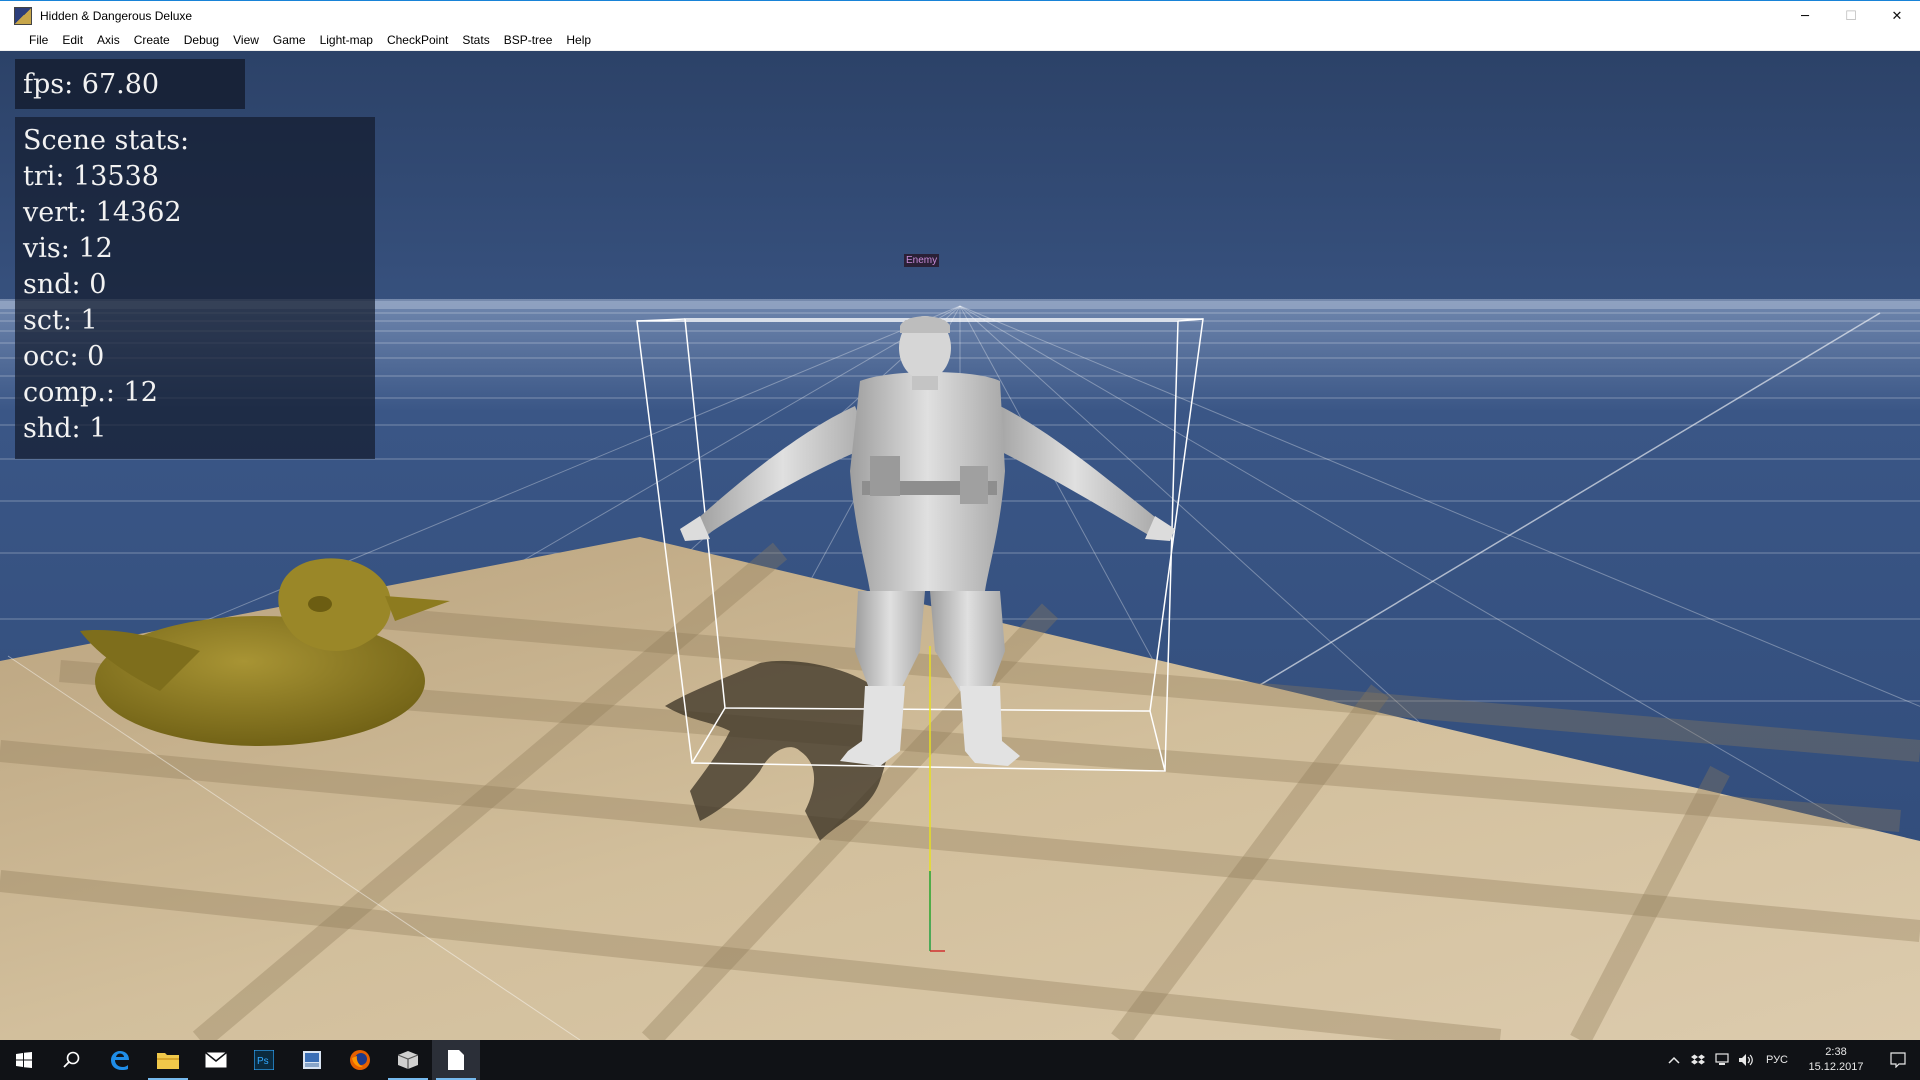 The image size is (1920, 1080). What do you see at coordinates (120, 1060) in the screenshot?
I see `edge-browser-icon` at bounding box center [120, 1060].